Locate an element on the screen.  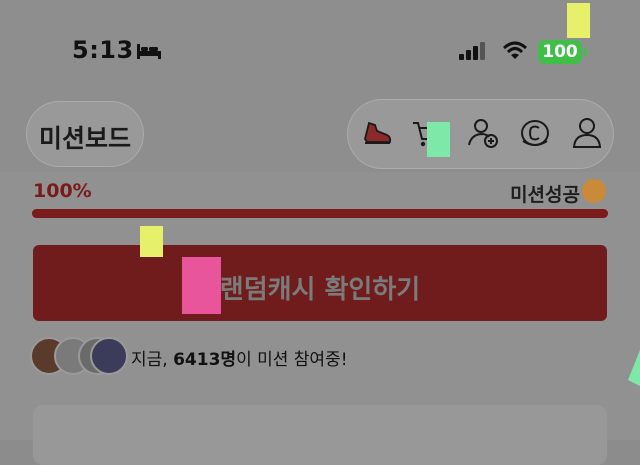
page-title: 미션보드 is located at coordinates (84, 138).